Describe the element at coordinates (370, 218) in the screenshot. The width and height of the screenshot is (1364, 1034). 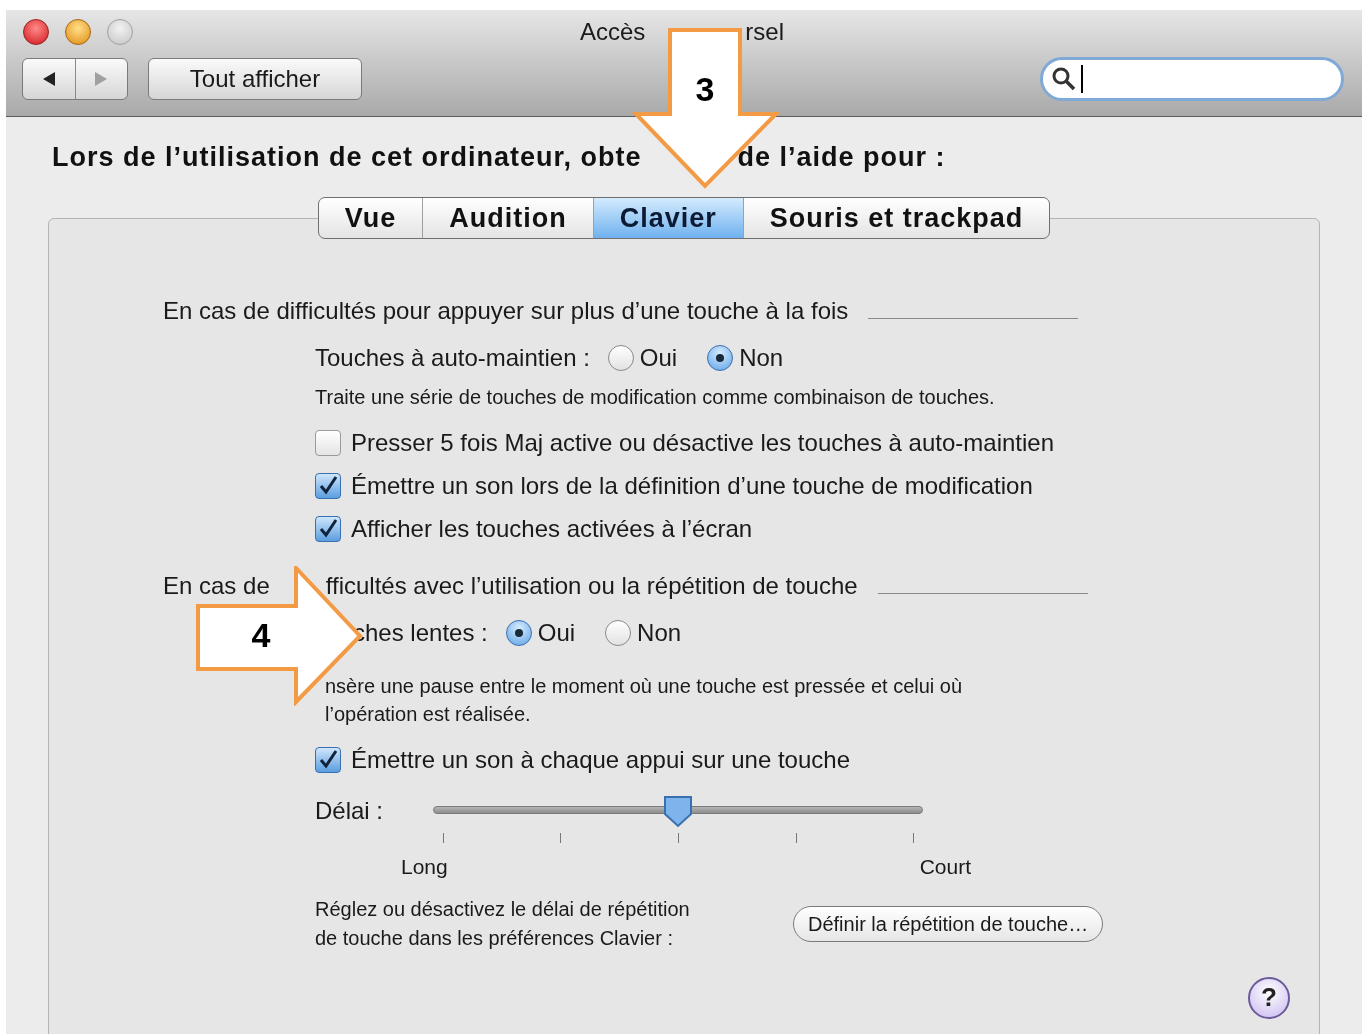
I see `tab: Vue` at that location.